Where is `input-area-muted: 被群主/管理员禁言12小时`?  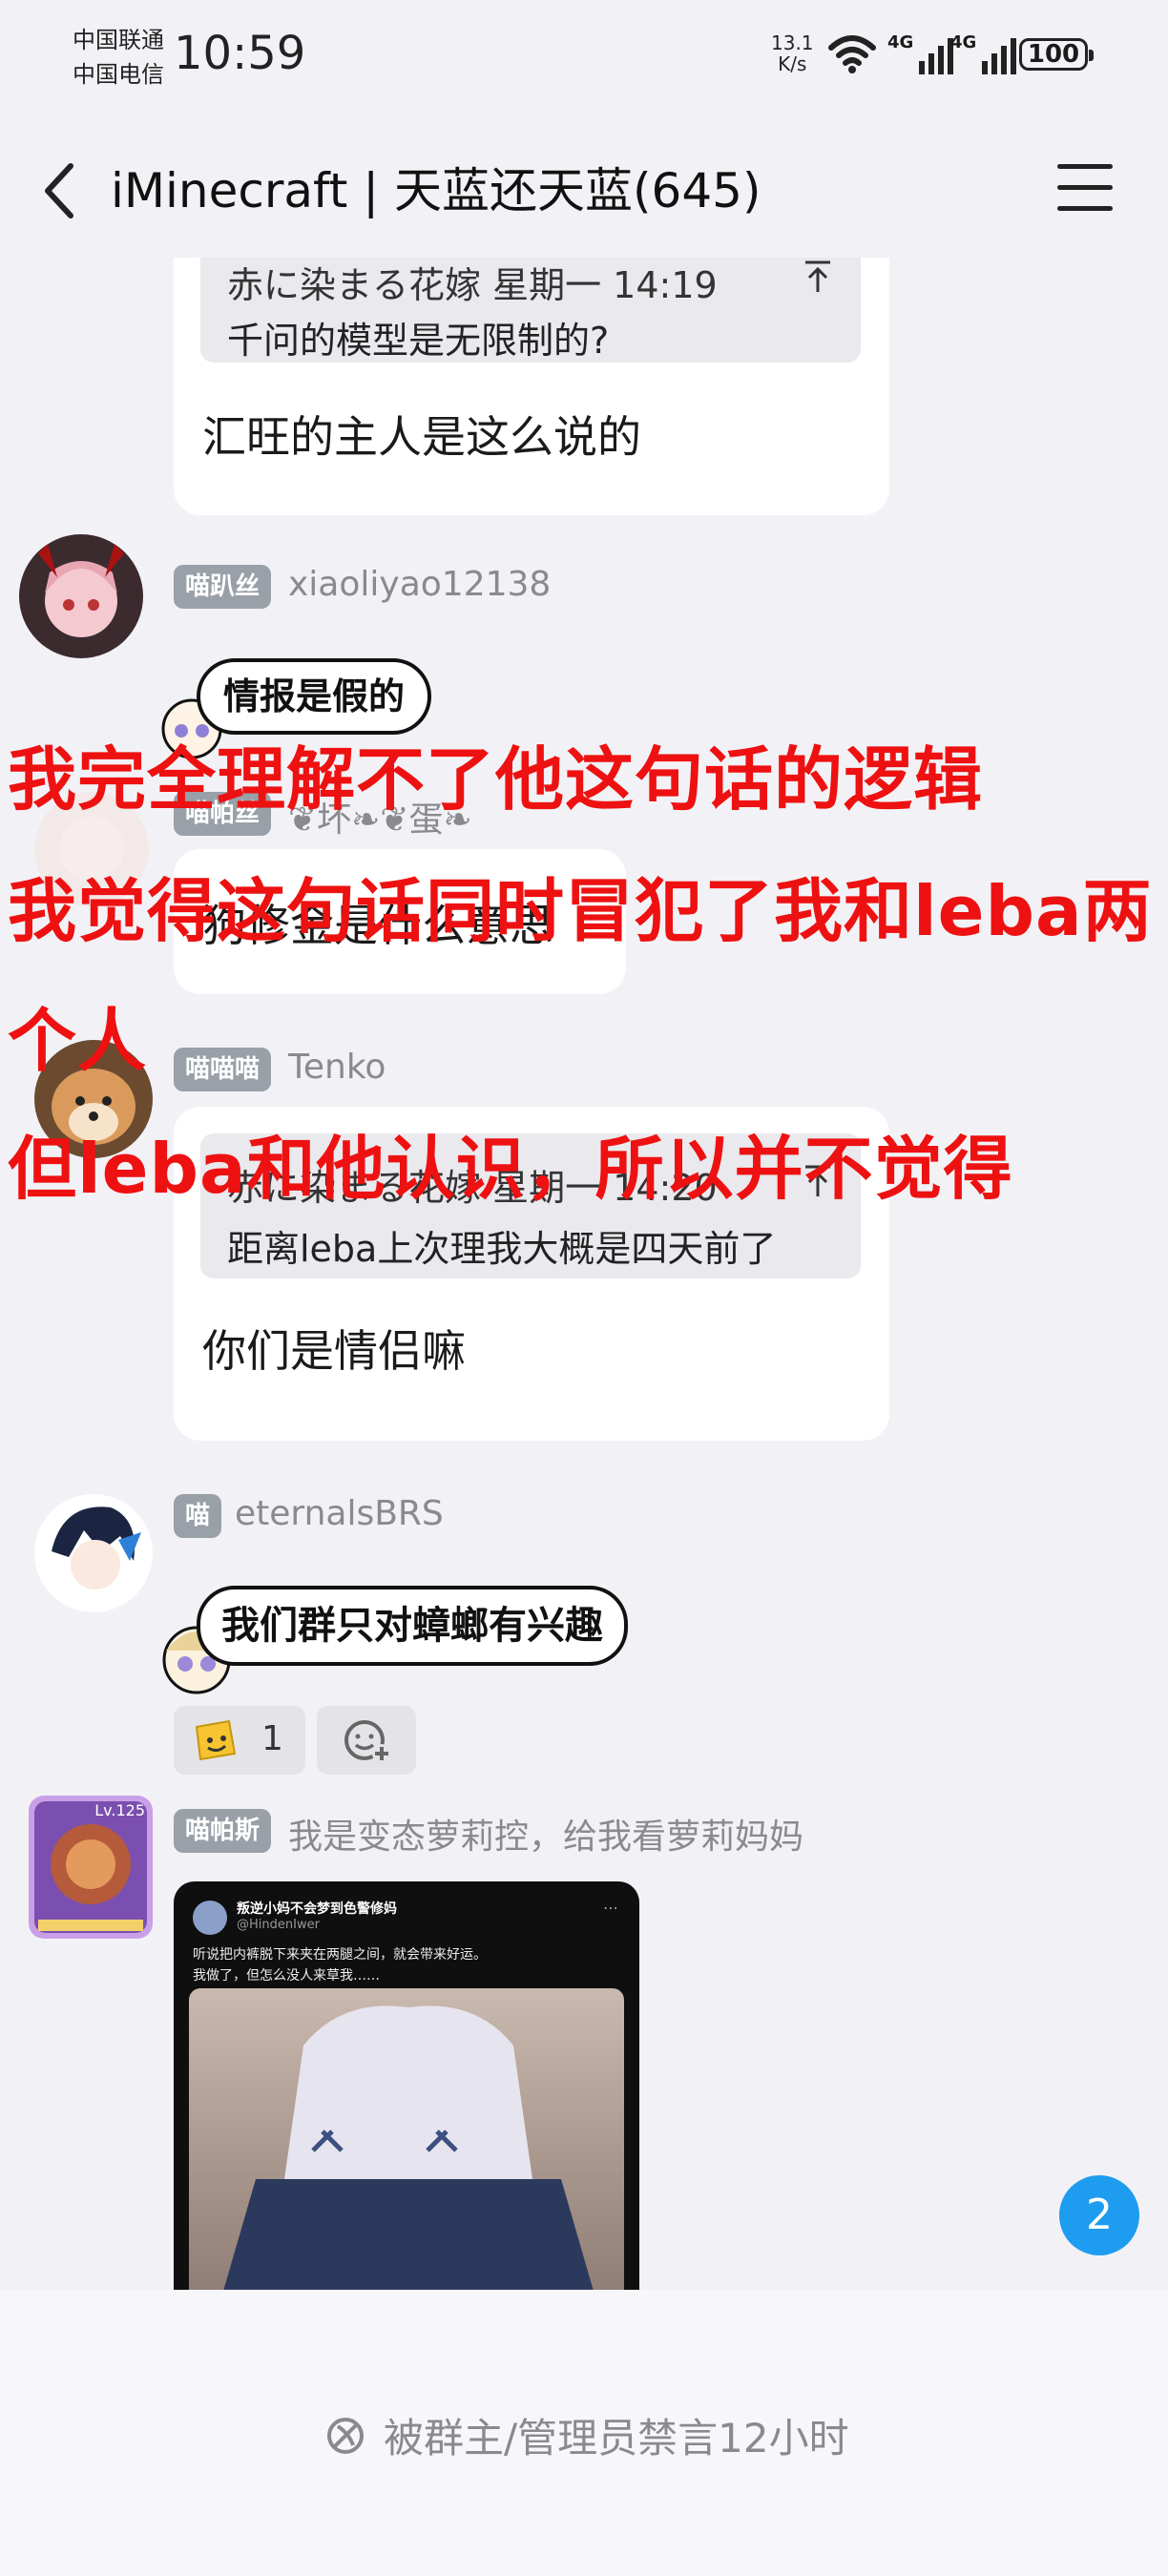 input-area-muted: 被群主/管理员禁言12小时 is located at coordinates (584, 2433).